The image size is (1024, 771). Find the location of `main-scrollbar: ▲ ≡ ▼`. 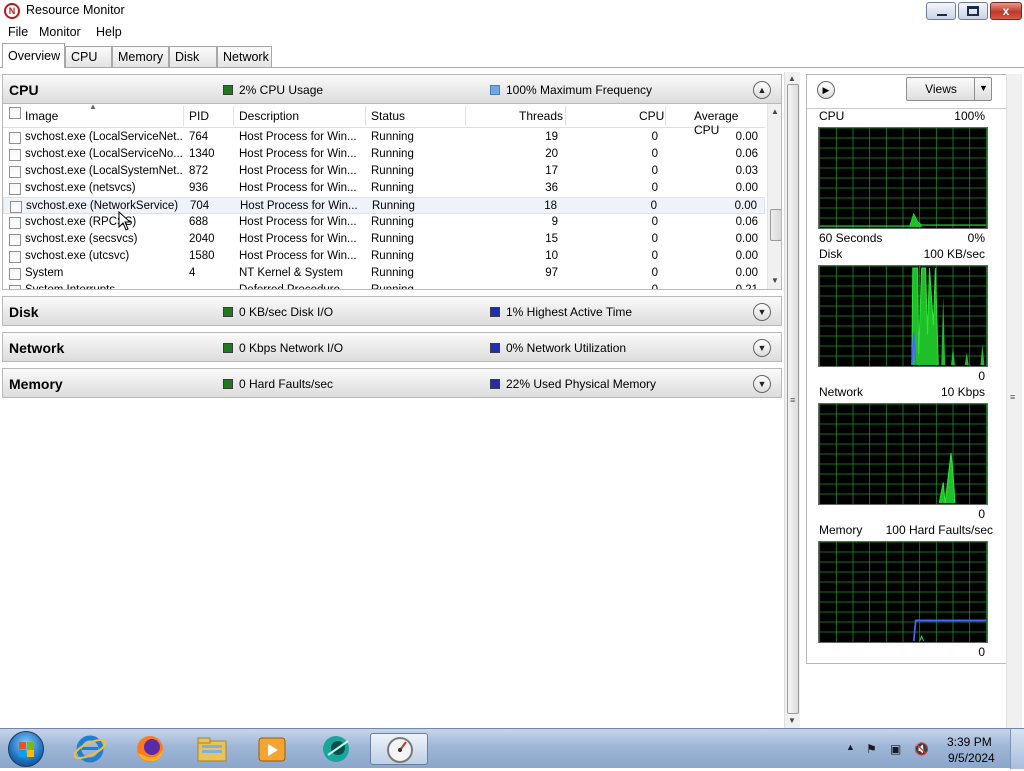

main-scrollbar: ▲ ≡ ▼ is located at coordinates (792, 400).